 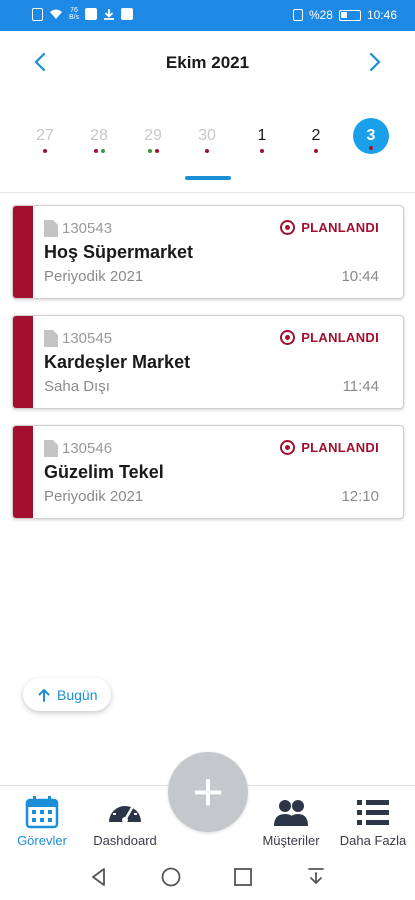 I want to click on month-title: Ekim 2021, so click(x=207, y=62).